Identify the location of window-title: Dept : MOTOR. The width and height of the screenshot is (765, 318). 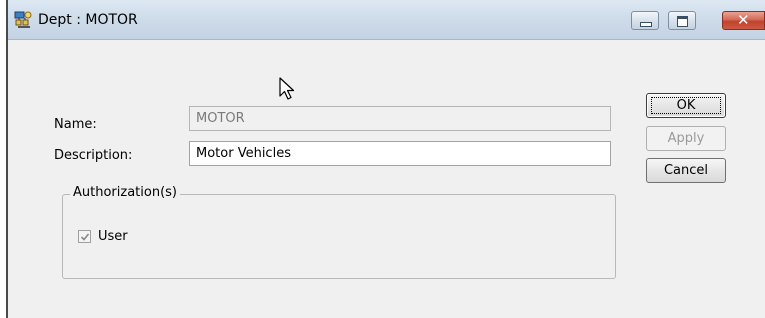
(88, 20).